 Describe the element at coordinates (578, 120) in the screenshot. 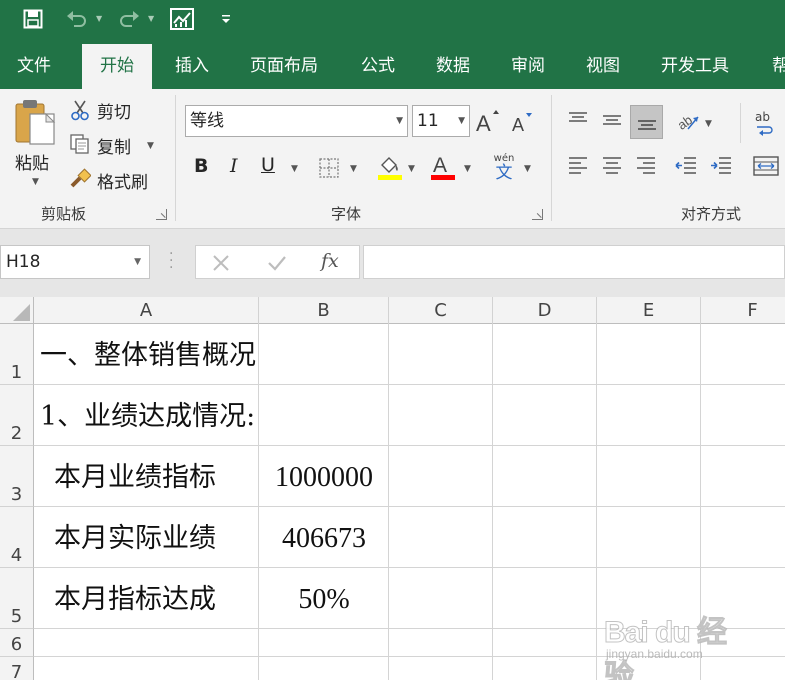

I see `align-top-icon` at that location.